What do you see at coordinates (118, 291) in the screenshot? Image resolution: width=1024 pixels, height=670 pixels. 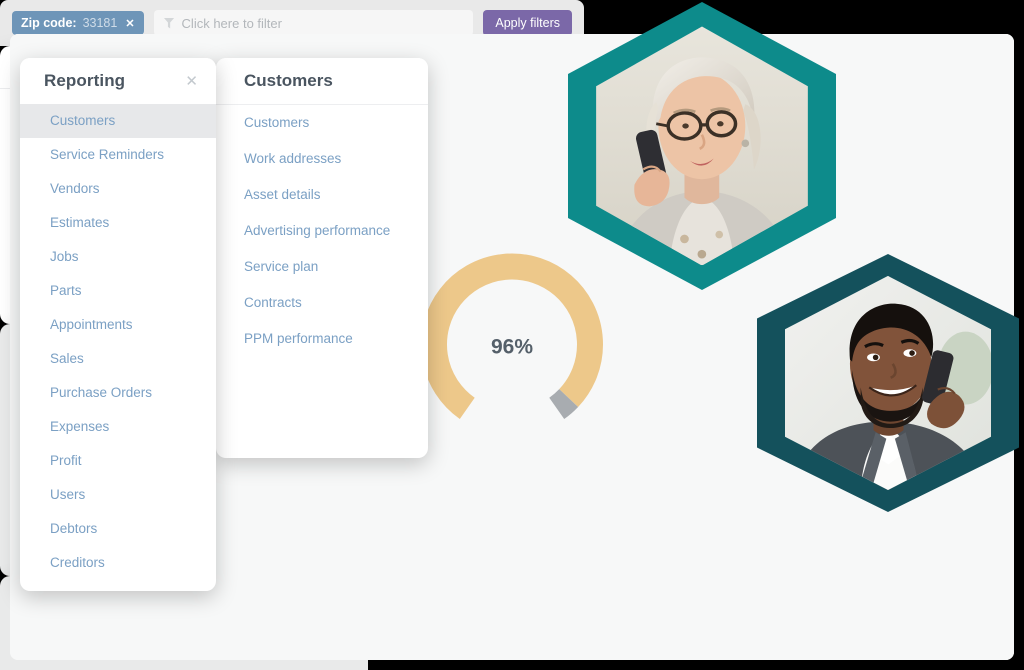 I see `sidebar-item-parts: Parts` at bounding box center [118, 291].